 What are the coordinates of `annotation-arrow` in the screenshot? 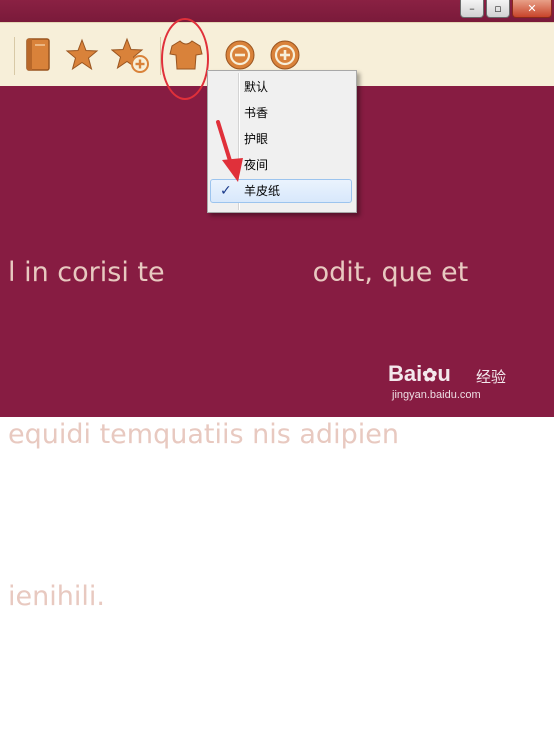 It's located at (229, 151).